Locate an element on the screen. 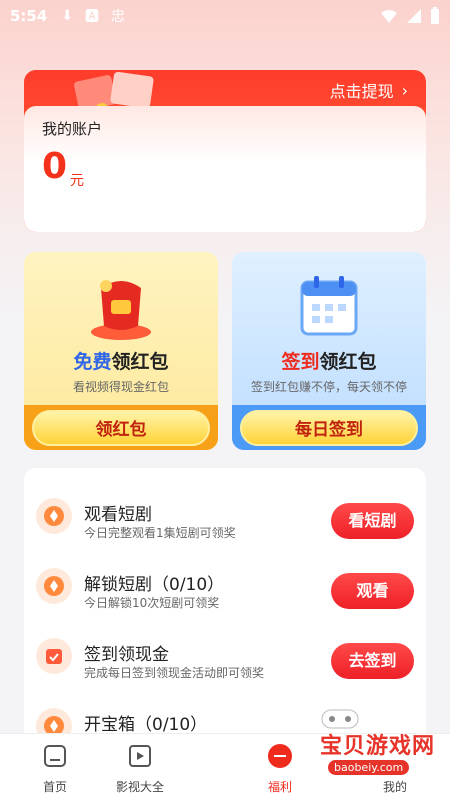 The width and height of the screenshot is (450, 800). account-unit: 元 is located at coordinates (77, 181).